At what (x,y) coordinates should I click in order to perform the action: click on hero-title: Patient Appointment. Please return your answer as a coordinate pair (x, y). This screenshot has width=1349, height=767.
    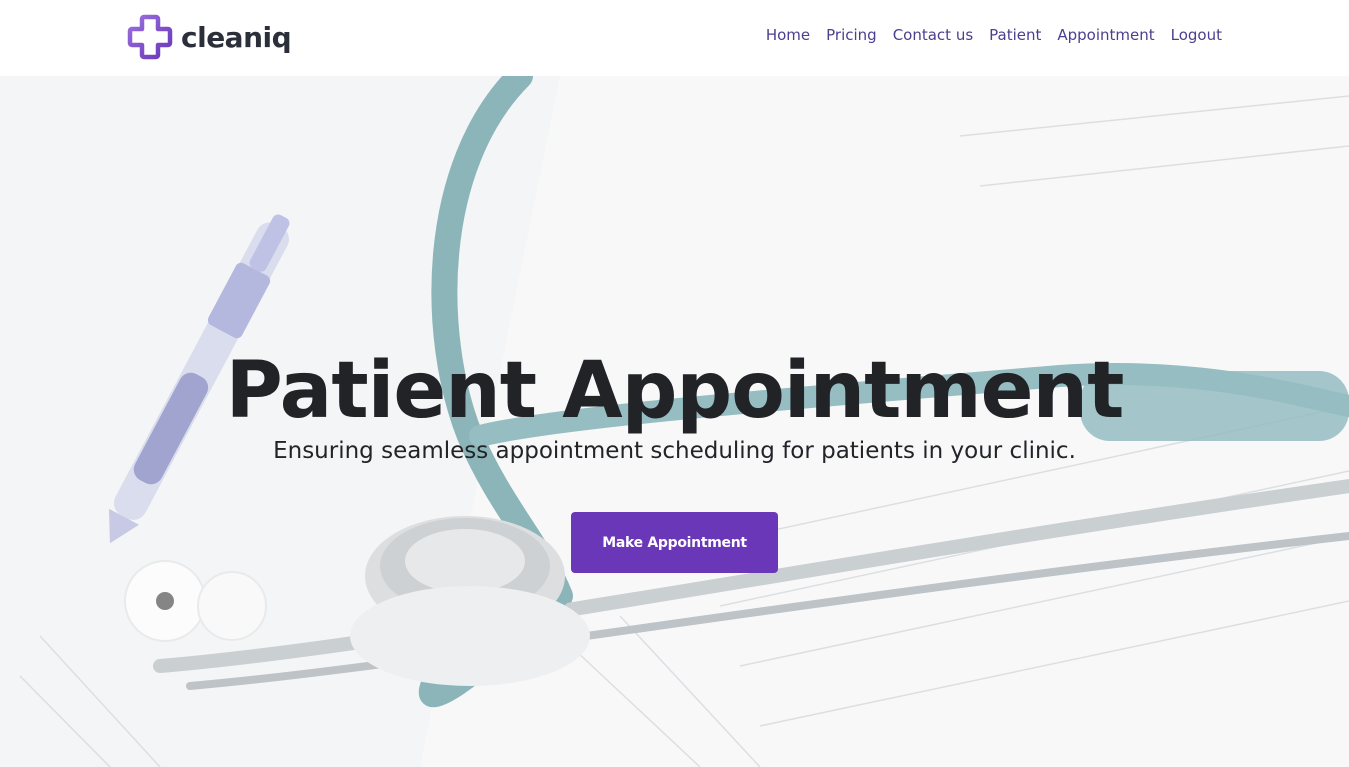
    Looking at the image, I should click on (675, 391).